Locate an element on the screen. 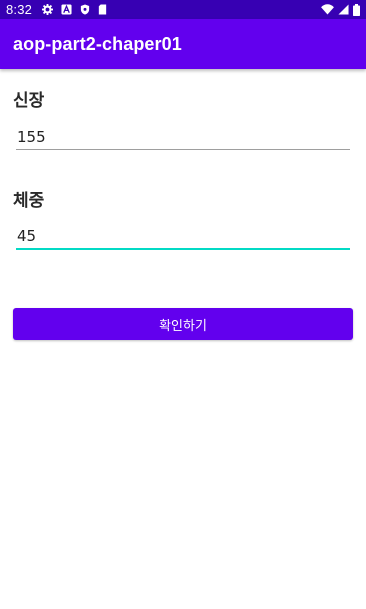 Image resolution: width=366 pixels, height=609 pixels. status-bar: 8:32 is located at coordinates (183, 9).